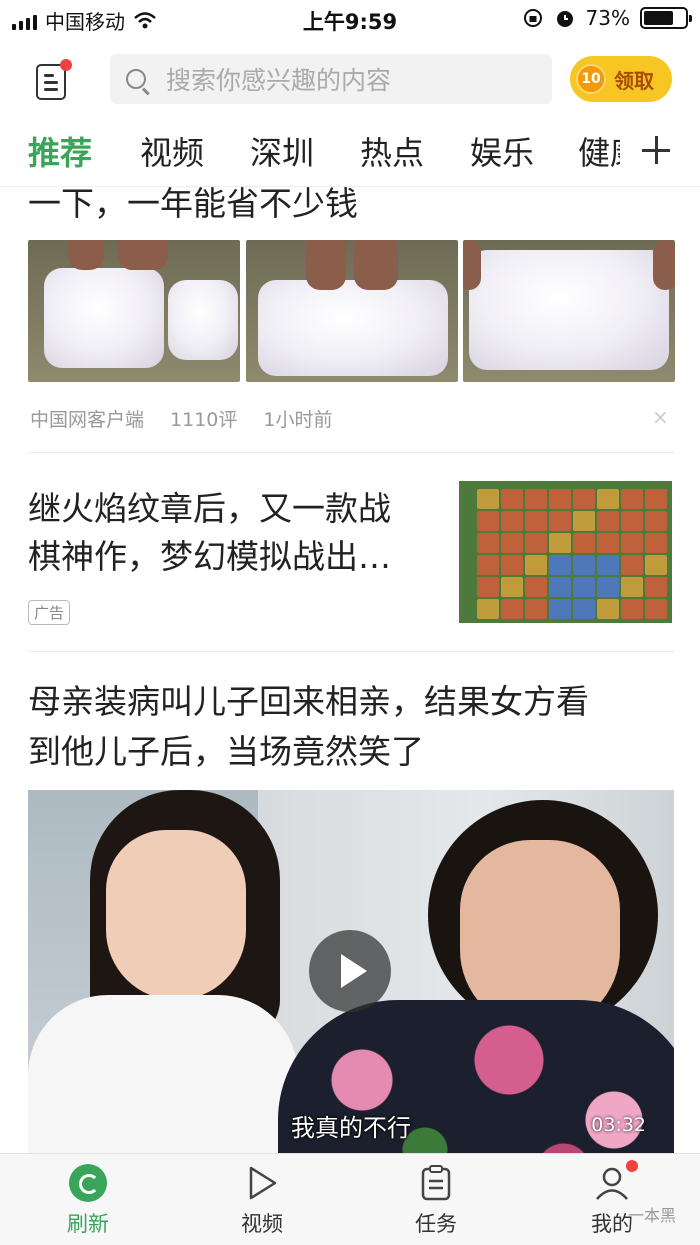 Image resolution: width=700 pixels, height=1245 pixels. Describe the element at coordinates (591, 79) in the screenshot. I see `coin-icon: 10` at that location.